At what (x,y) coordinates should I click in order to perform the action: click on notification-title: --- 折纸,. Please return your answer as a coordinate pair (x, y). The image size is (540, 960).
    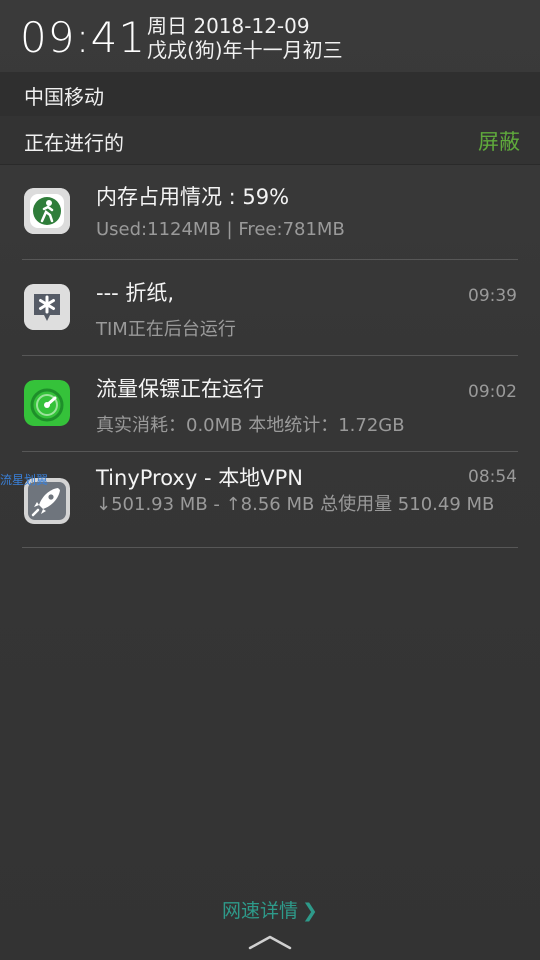
    Looking at the image, I should click on (135, 293).